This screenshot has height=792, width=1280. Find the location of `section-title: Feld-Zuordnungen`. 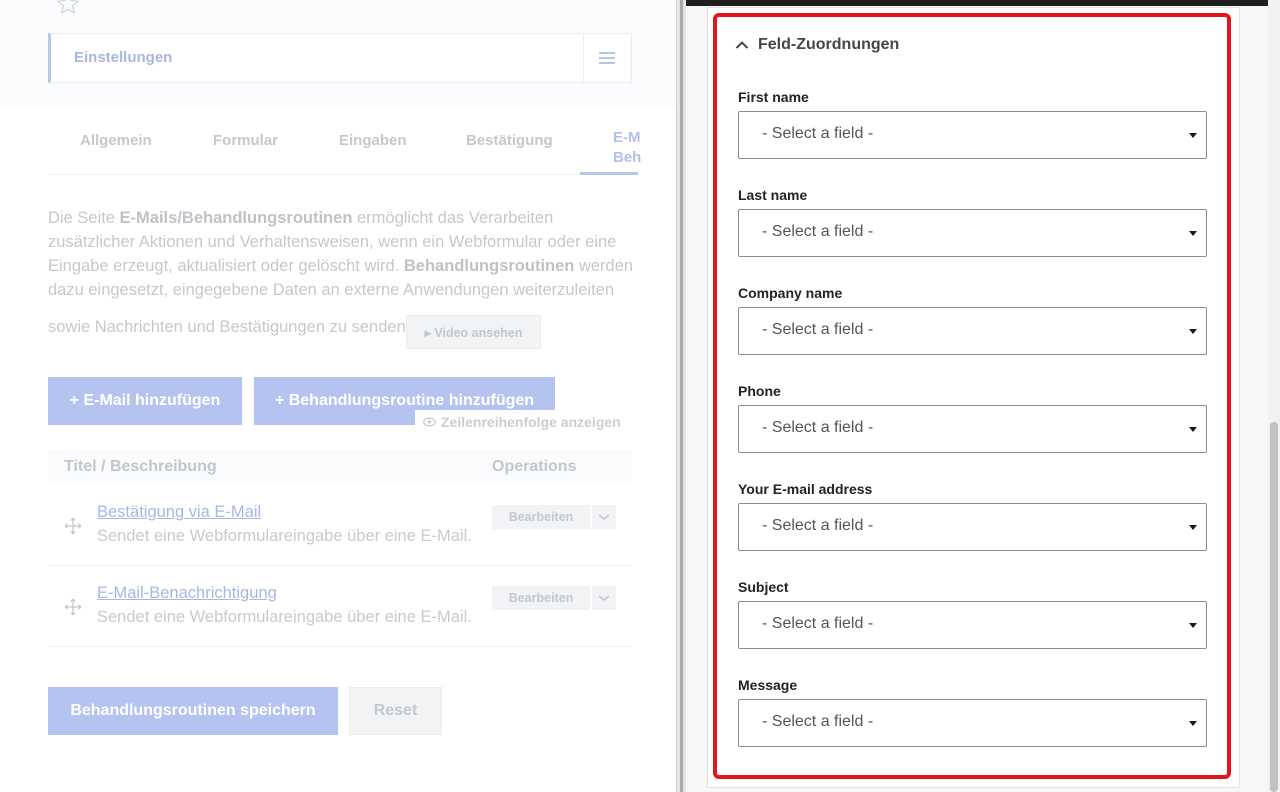

section-title: Feld-Zuordnungen is located at coordinates (829, 44).